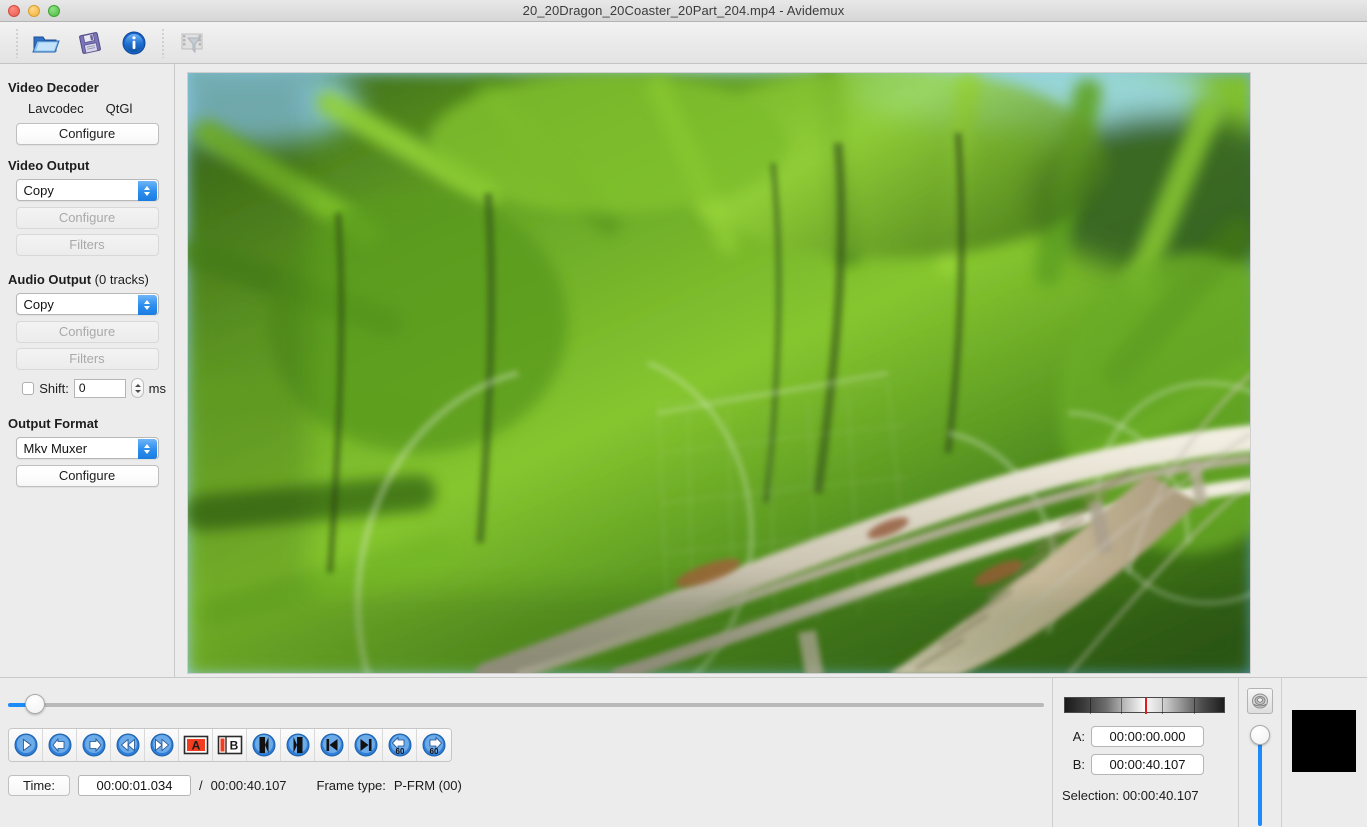  I want to click on total-duration: 00:00:40.107, so click(248, 785).